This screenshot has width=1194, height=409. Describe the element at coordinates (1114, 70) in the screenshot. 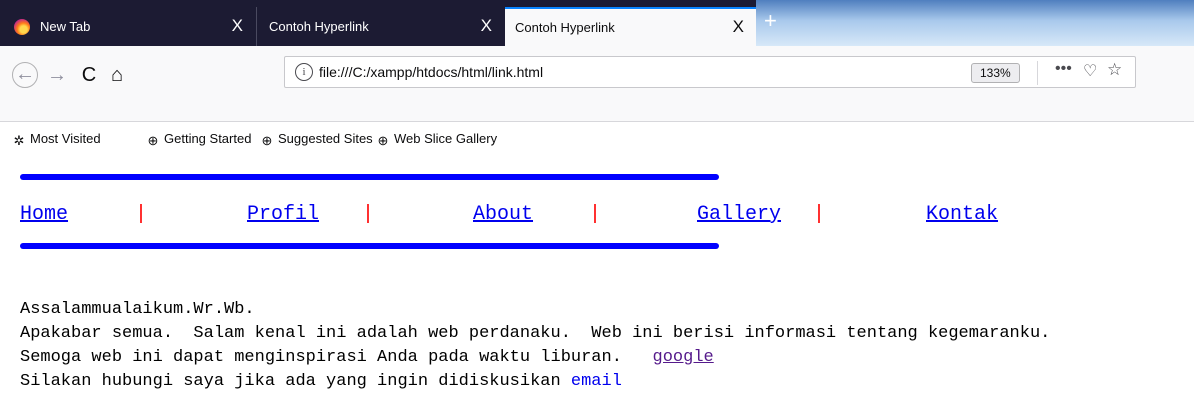

I see `bookmark-star-icon: ☆` at that location.